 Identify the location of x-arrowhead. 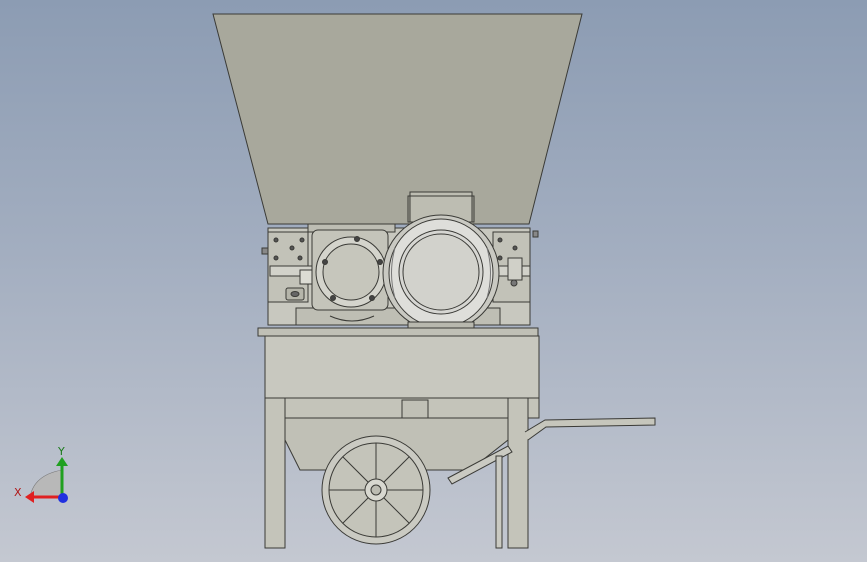
(29, 497).